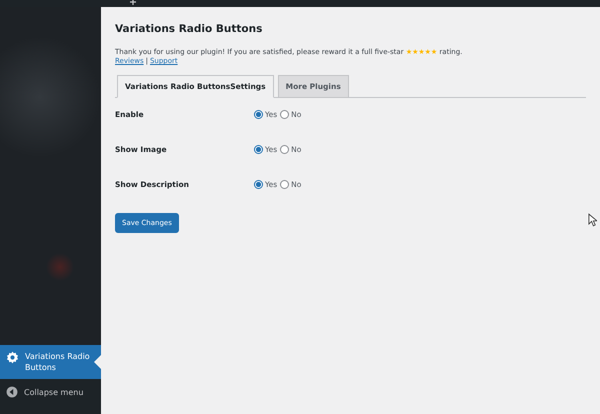 The image size is (600, 414). Describe the element at coordinates (50, 396) in the screenshot. I see `collapse-menu-button: Collapse menu` at that location.